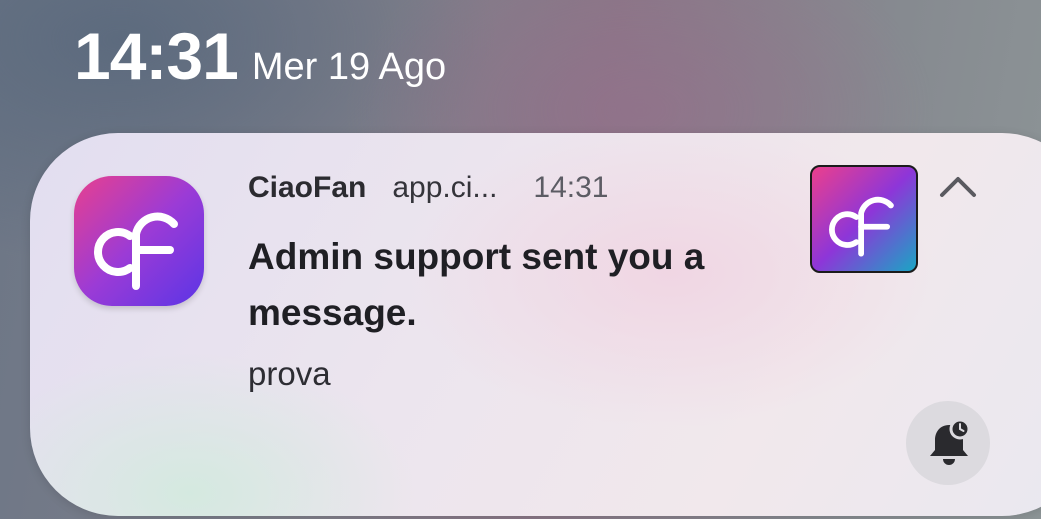 The image size is (1041, 519). I want to click on snooze-button, so click(948, 443).